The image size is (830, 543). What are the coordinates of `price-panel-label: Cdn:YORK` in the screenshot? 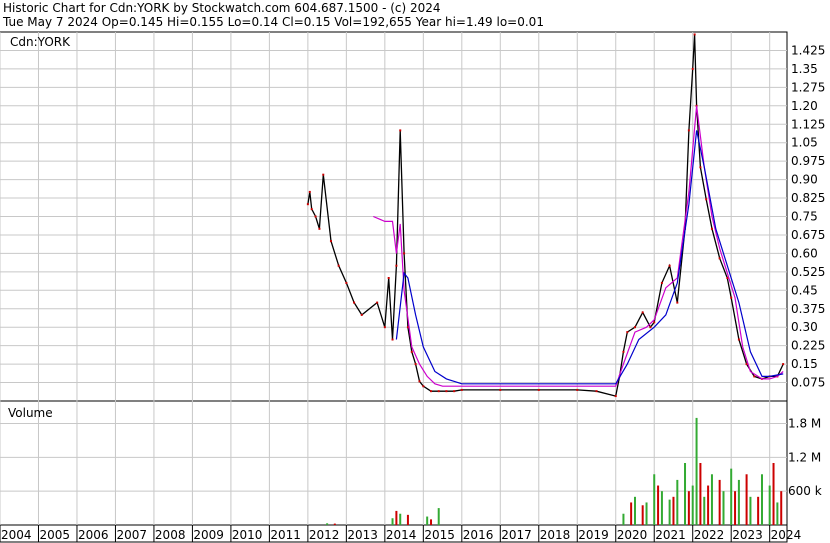 It's located at (40, 42).